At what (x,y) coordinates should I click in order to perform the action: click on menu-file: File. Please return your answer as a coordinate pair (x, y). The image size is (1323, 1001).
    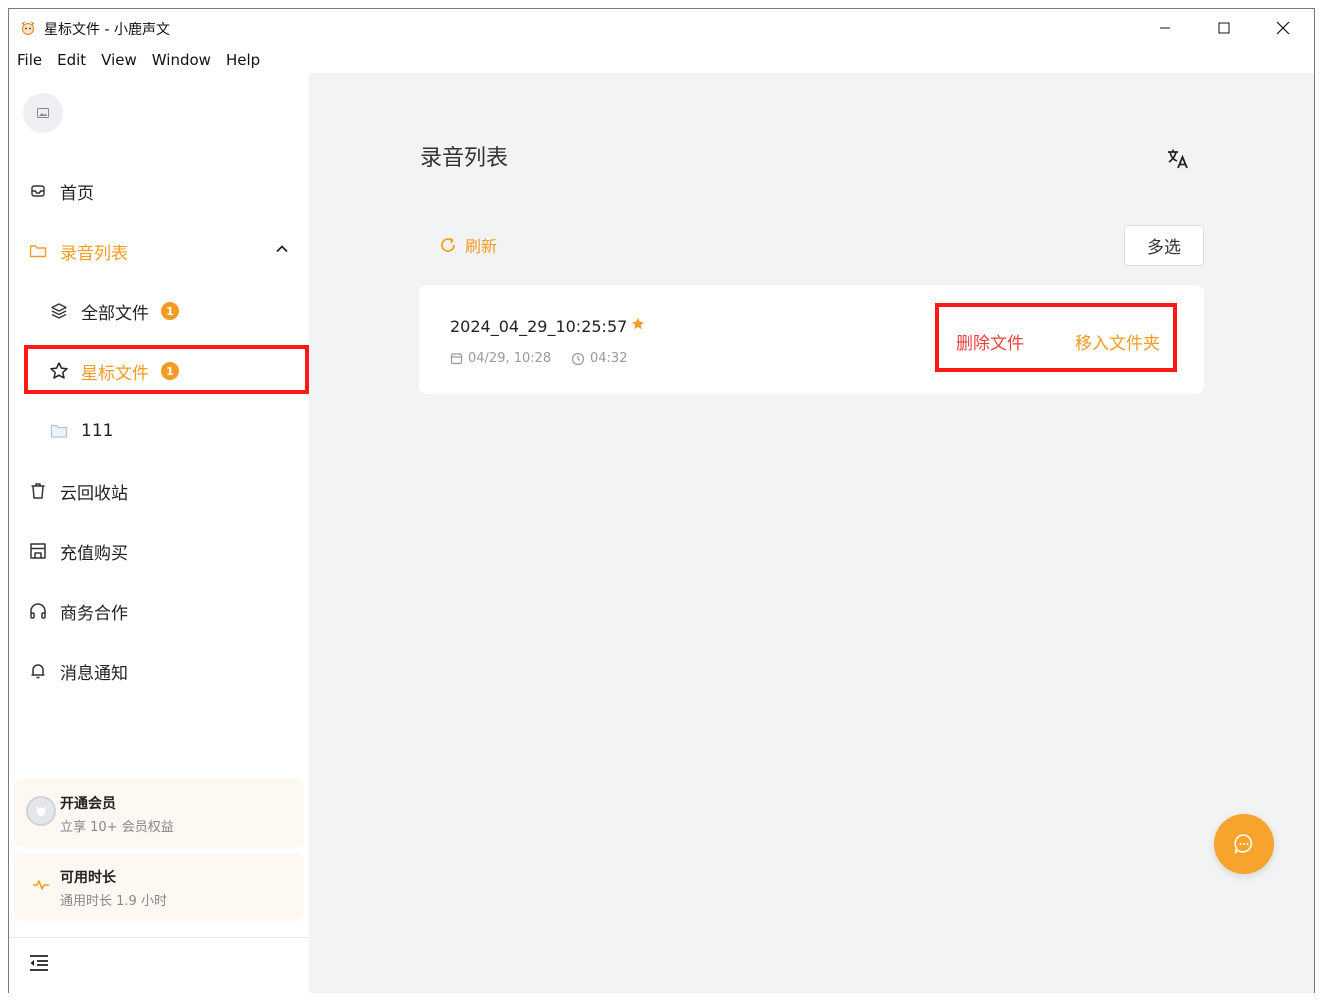
    Looking at the image, I should click on (29, 60).